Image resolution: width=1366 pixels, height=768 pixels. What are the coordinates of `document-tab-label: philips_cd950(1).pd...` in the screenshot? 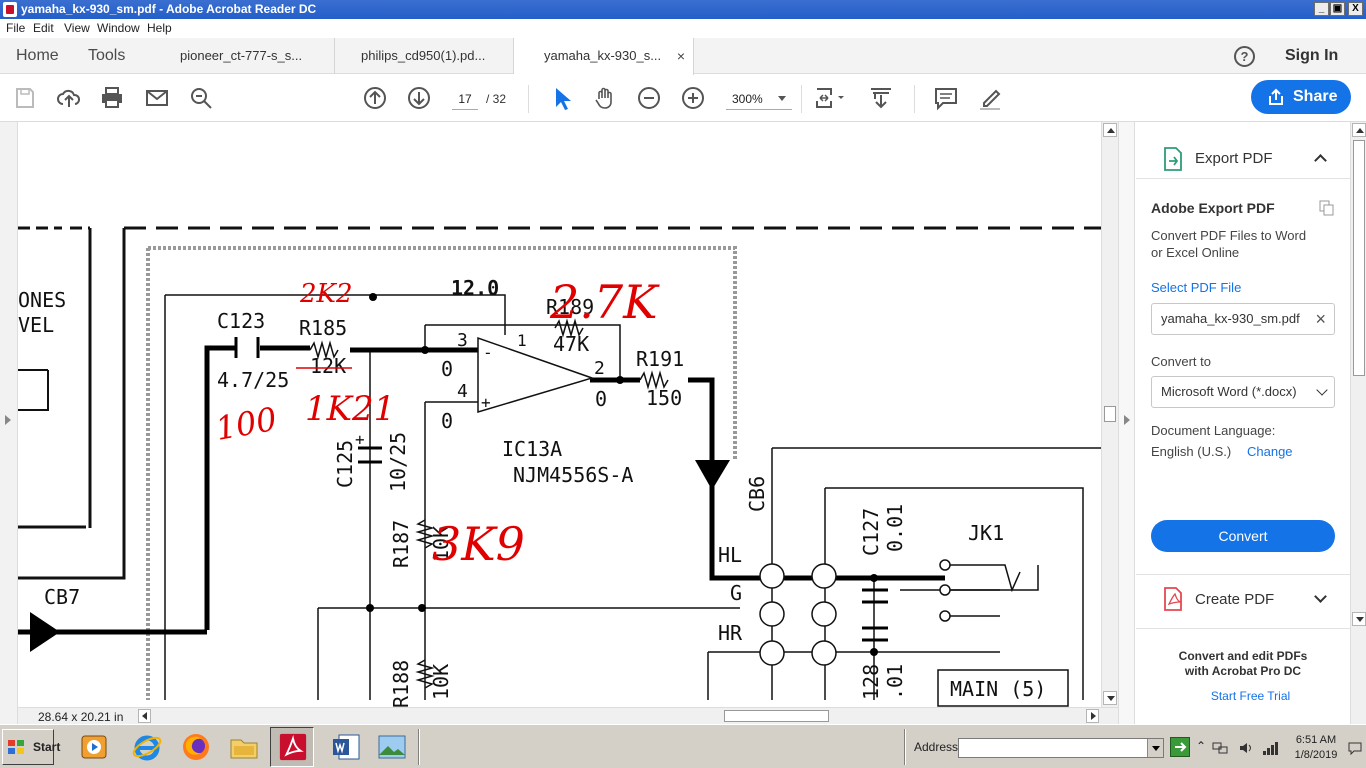 It's located at (423, 55).